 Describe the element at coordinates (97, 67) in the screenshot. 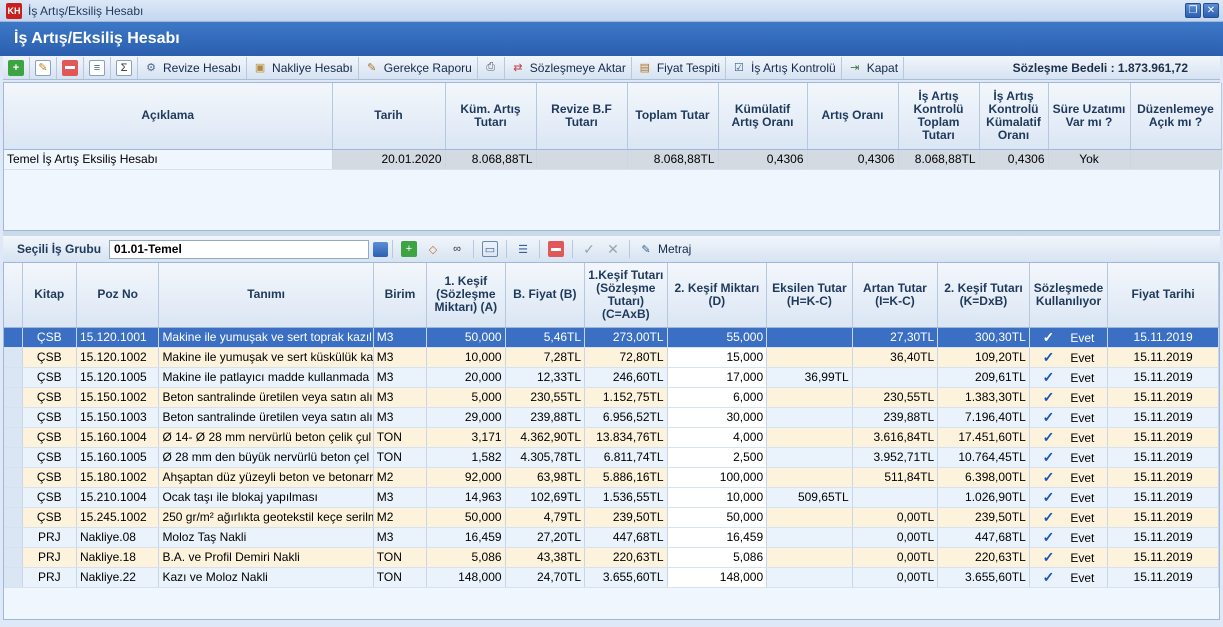

I see `toolbar-item-document: ≡` at that location.